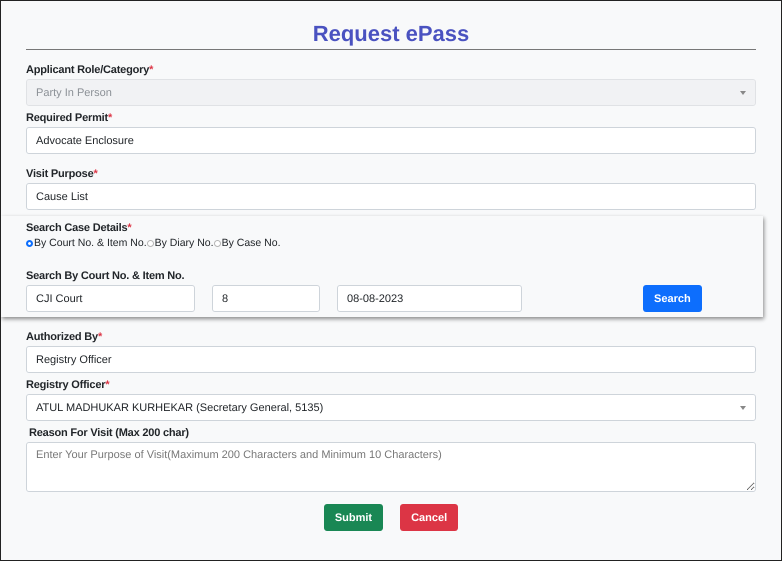 Image resolution: width=782 pixels, height=561 pixels. Describe the element at coordinates (391, 407) in the screenshot. I see `select-field: ATUL MADHUKAR KURHEKAR (Secretary General, 5135)` at that location.